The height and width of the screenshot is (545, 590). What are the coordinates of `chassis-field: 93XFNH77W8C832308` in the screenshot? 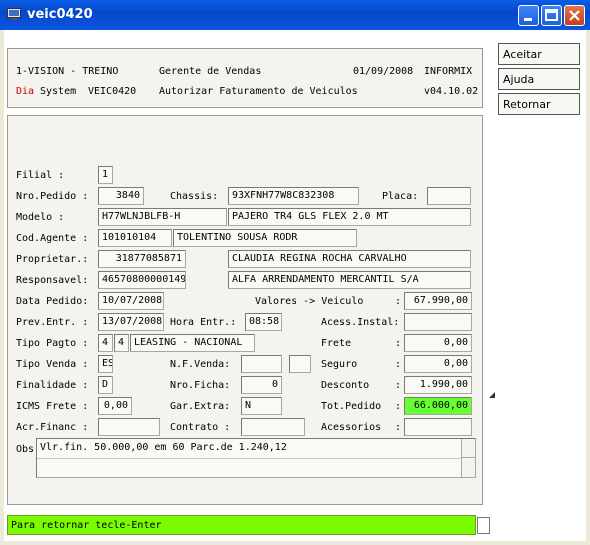 It's located at (293, 196).